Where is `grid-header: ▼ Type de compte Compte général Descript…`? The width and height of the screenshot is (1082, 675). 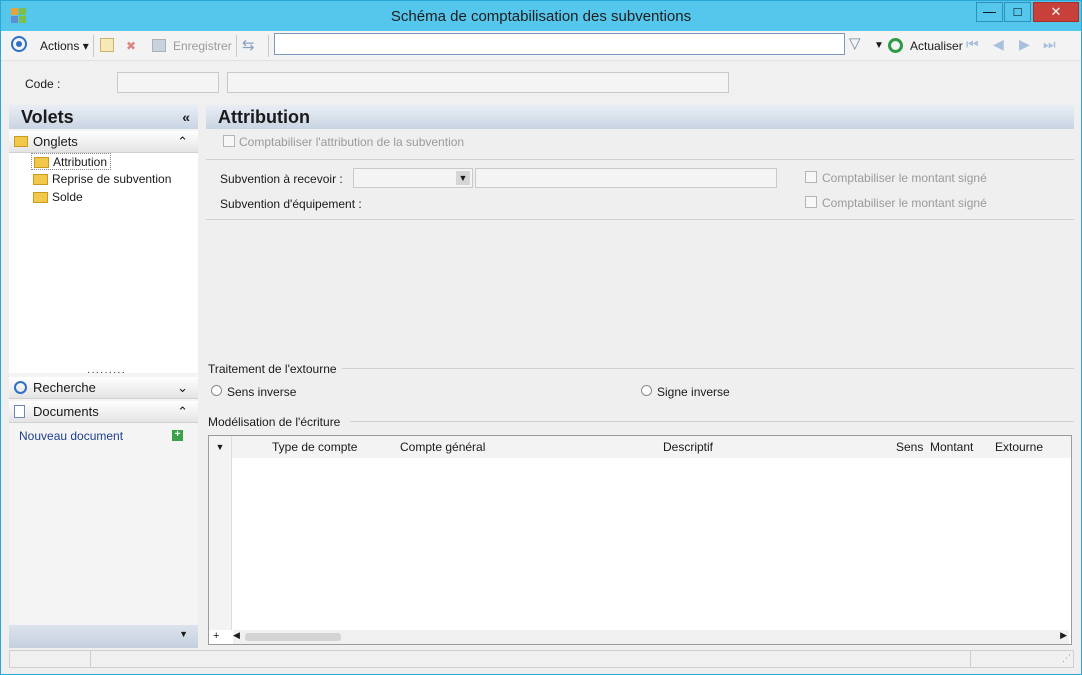 grid-header: ▼ Type de compte Compte général Descript… is located at coordinates (640, 447).